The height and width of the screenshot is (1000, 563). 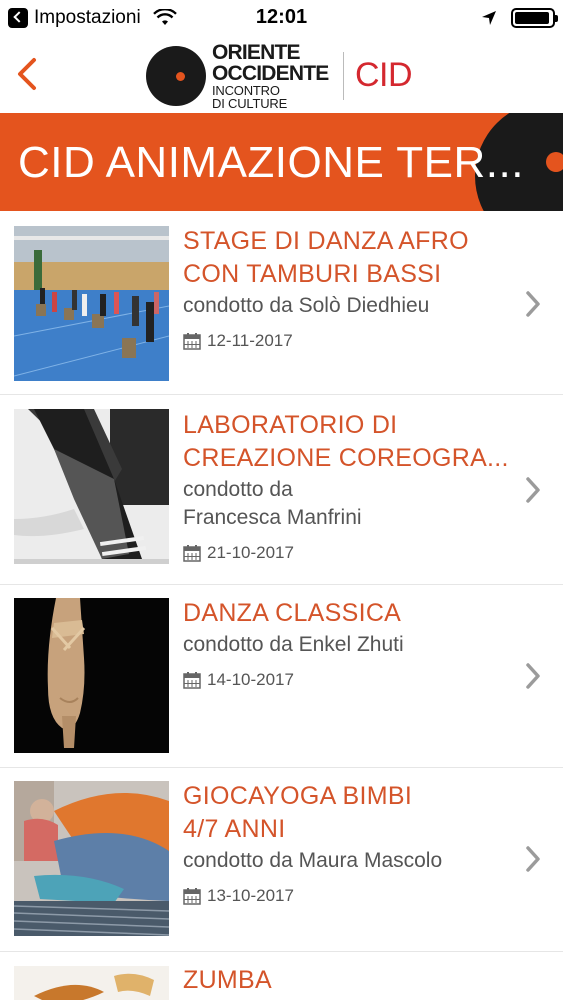 What do you see at coordinates (348, 980) in the screenshot?
I see `event-title: ZUMBA` at bounding box center [348, 980].